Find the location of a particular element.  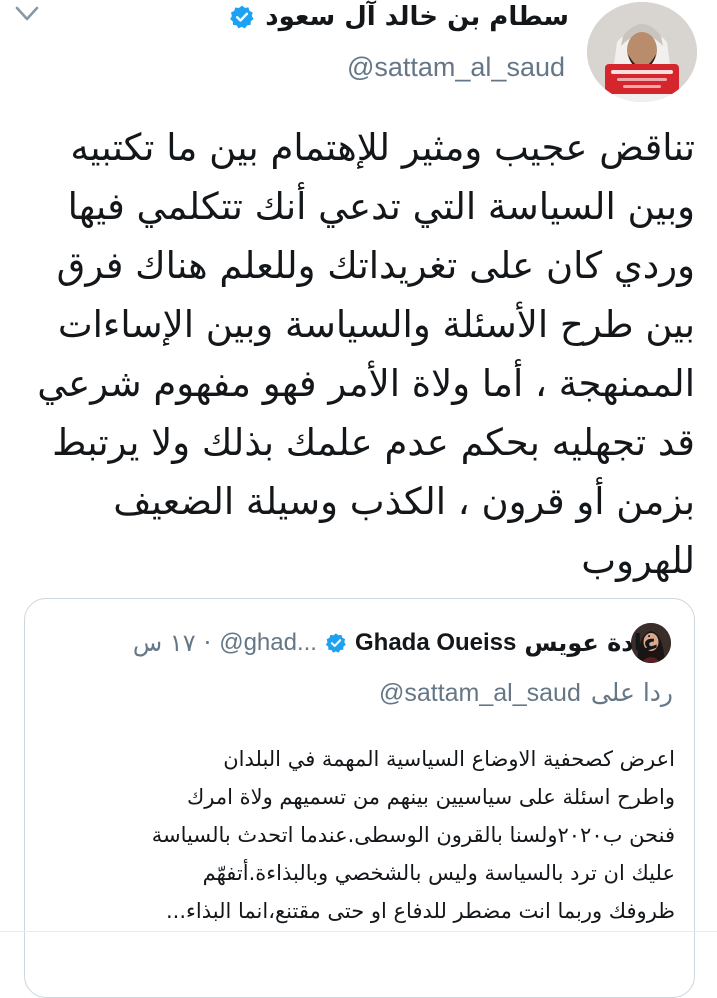

chevron-down-icon is located at coordinates (27, 14).